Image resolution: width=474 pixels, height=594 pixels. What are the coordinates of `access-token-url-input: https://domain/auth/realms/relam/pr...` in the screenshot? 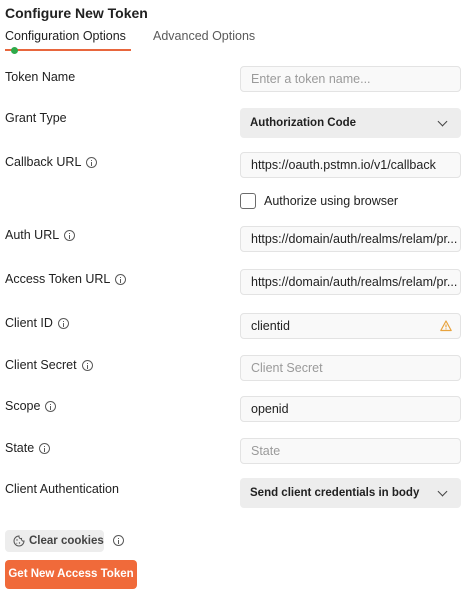 It's located at (350, 282).